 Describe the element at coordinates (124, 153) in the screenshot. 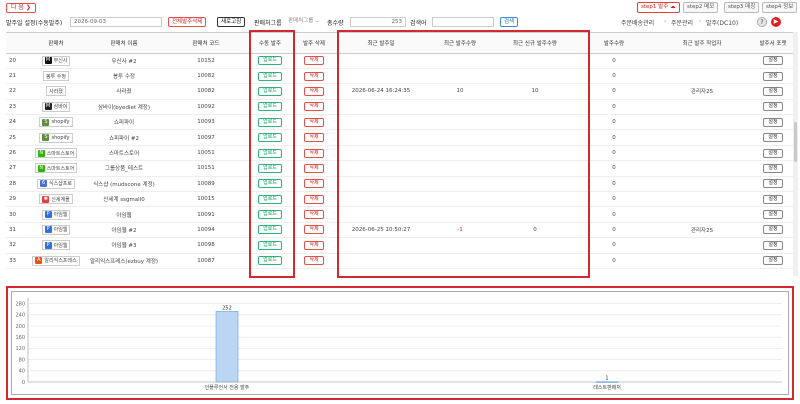

I see `vendor-name: 스마트스토어` at that location.